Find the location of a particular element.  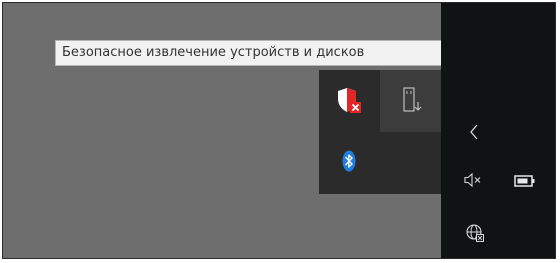

notification-overflow-flyout is located at coordinates (380, 132).